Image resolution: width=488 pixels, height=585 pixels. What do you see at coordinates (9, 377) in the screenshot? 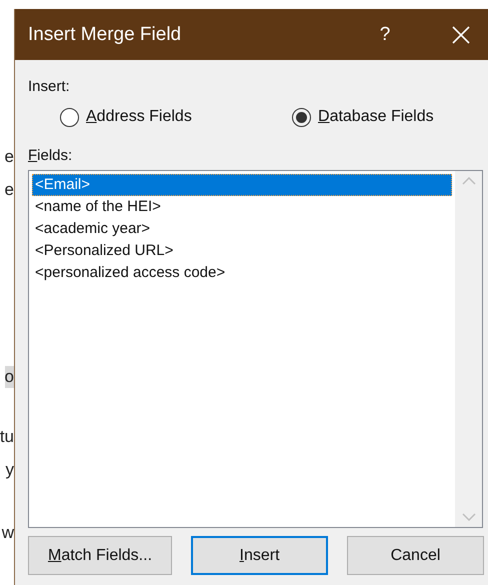
I see `document-text: o` at bounding box center [9, 377].